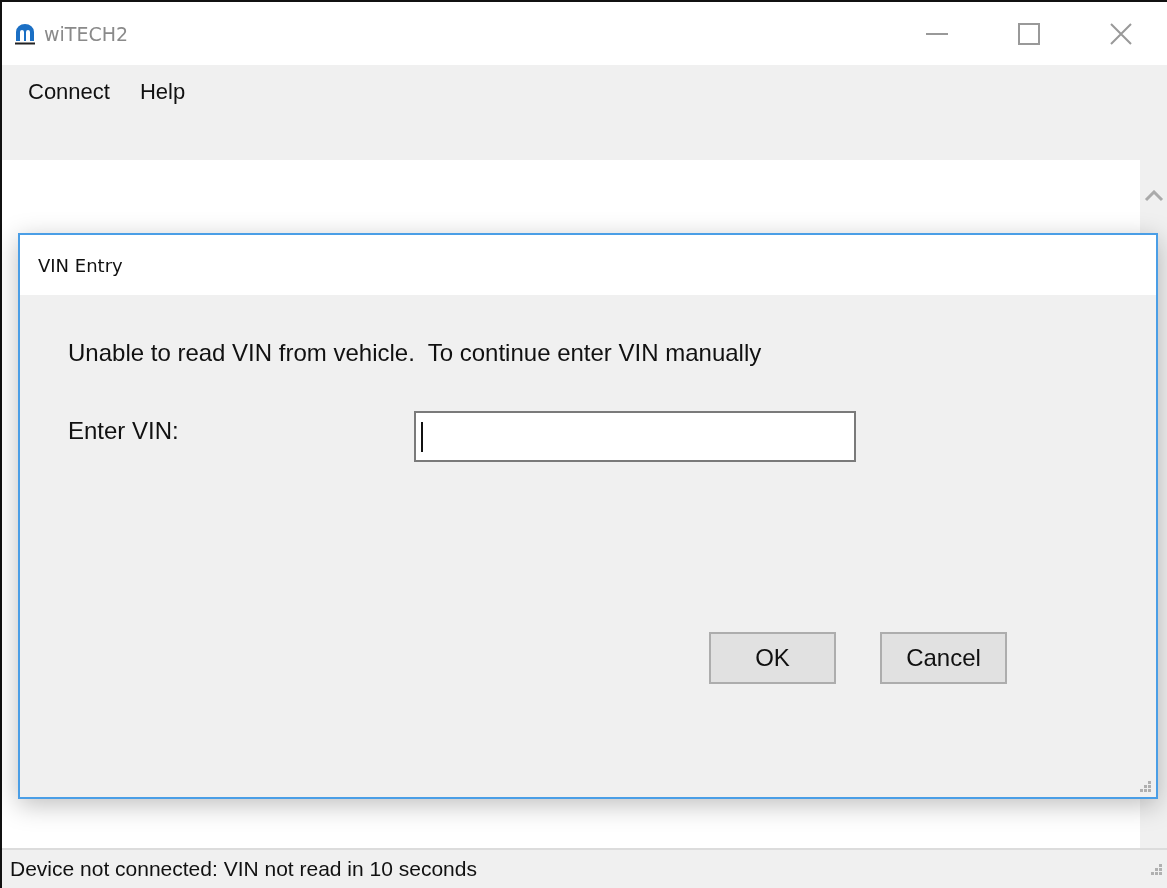 The width and height of the screenshot is (1167, 888). Describe the element at coordinates (80, 265) in the screenshot. I see `dialog-title: VIN Entry` at that location.